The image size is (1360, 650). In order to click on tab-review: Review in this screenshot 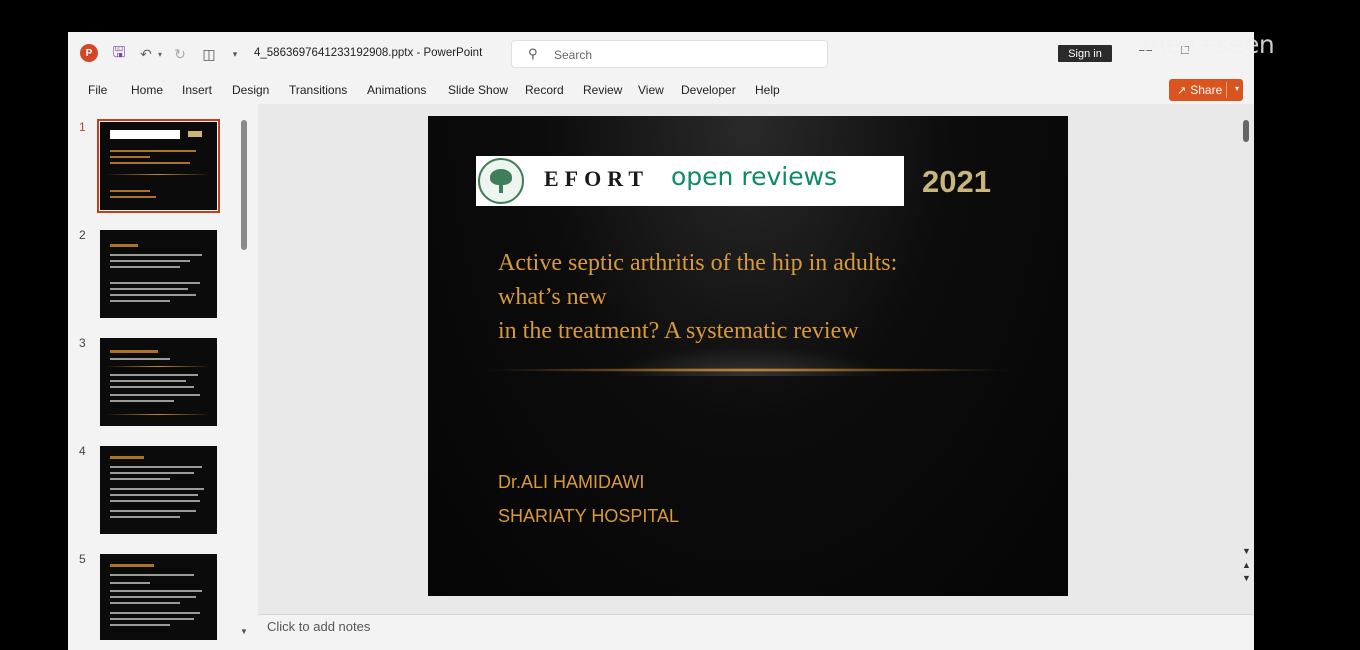, I will do `click(602, 90)`.